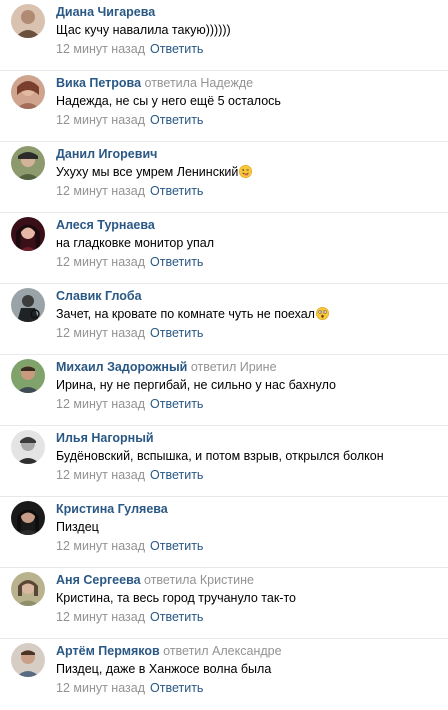 The width and height of the screenshot is (448, 710). What do you see at coordinates (234, 367) in the screenshot?
I see `reply-to-label: ответил Ирине` at bounding box center [234, 367].